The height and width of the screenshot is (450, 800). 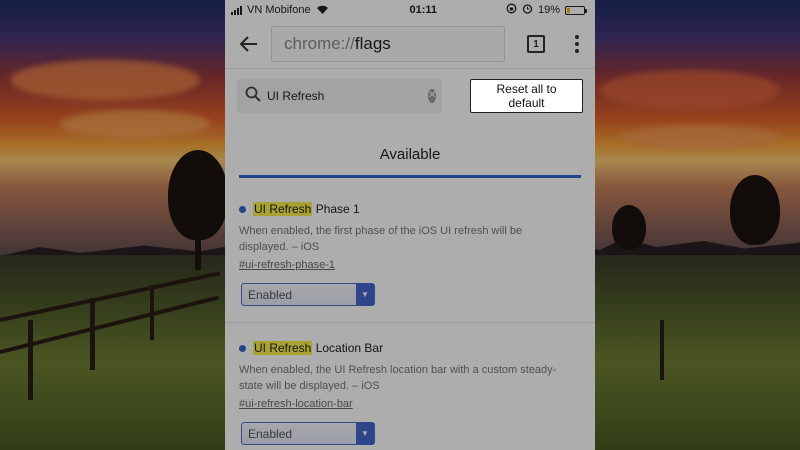 I want to click on flag-title: UI Refresh Location Bar, so click(x=410, y=348).